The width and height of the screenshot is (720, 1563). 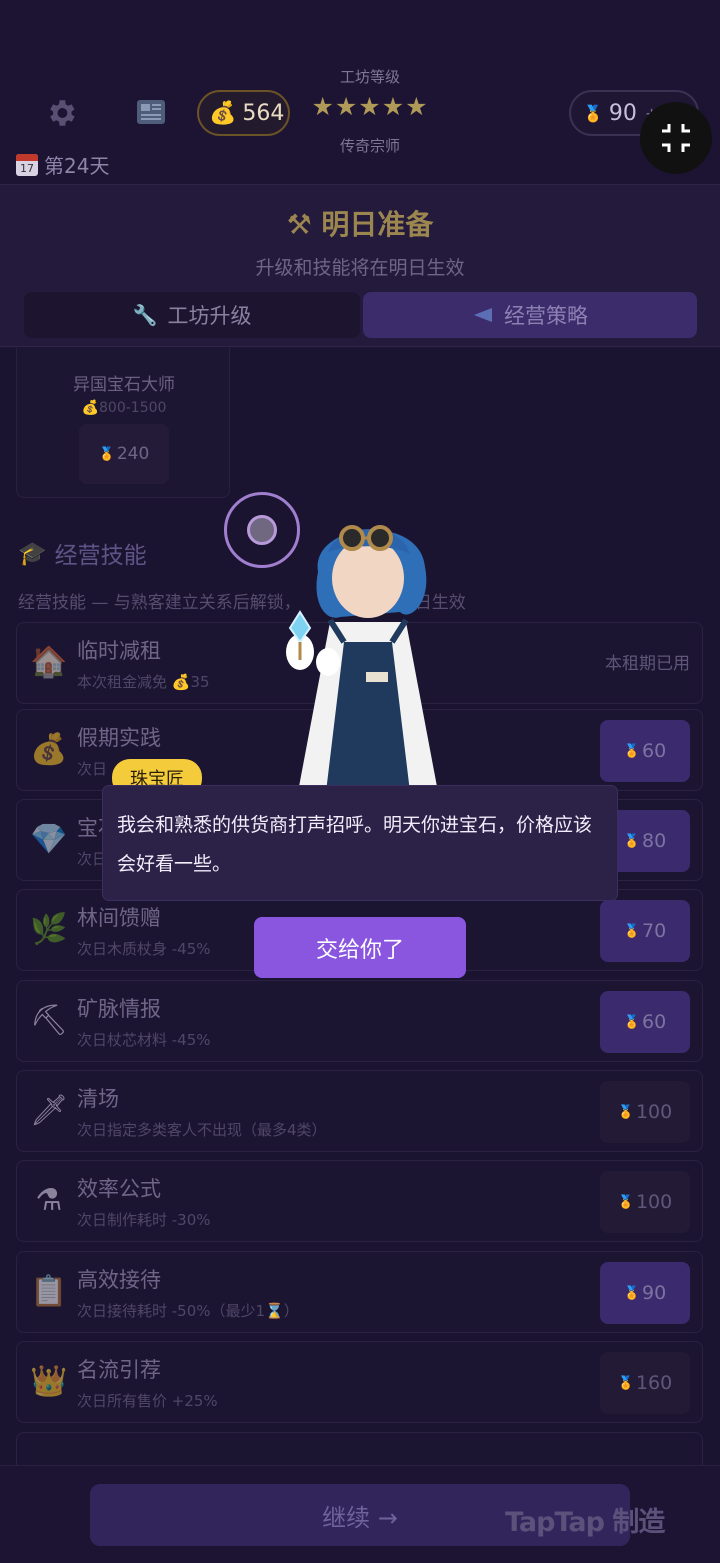 What do you see at coordinates (360, 224) in the screenshot?
I see `panel-title: ⚒ 明日准备` at bounding box center [360, 224].